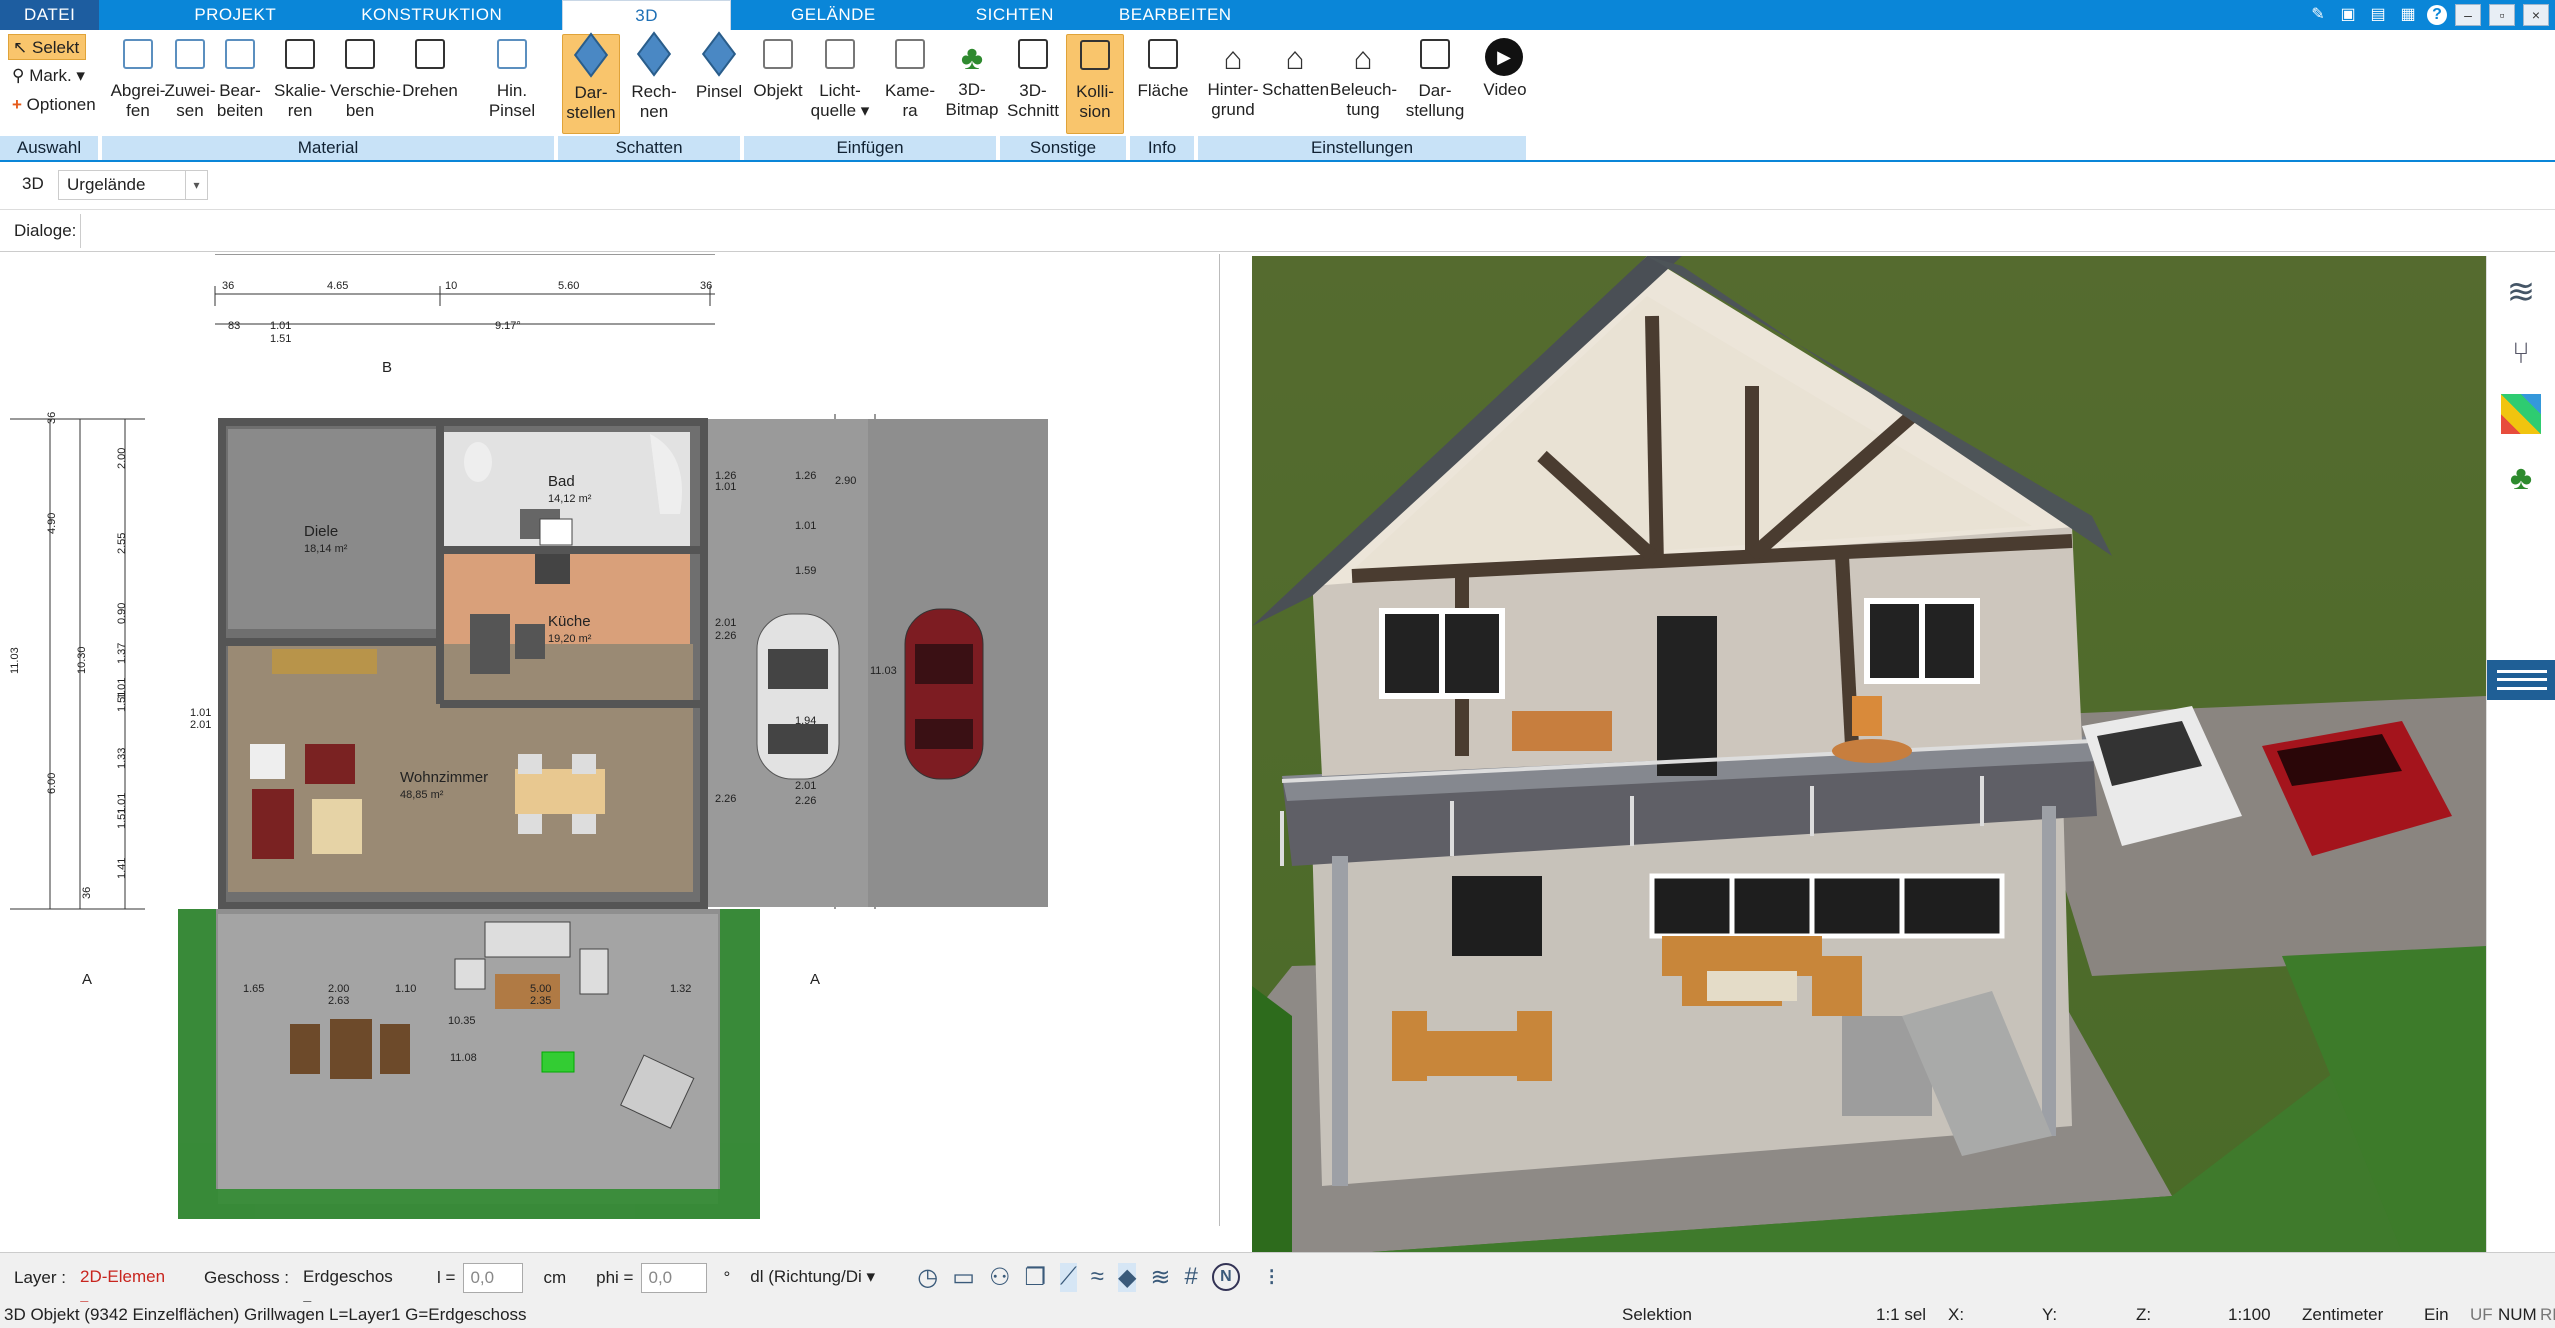  What do you see at coordinates (444, 777) in the screenshot?
I see `room-name: Wohnzimmer` at bounding box center [444, 777].